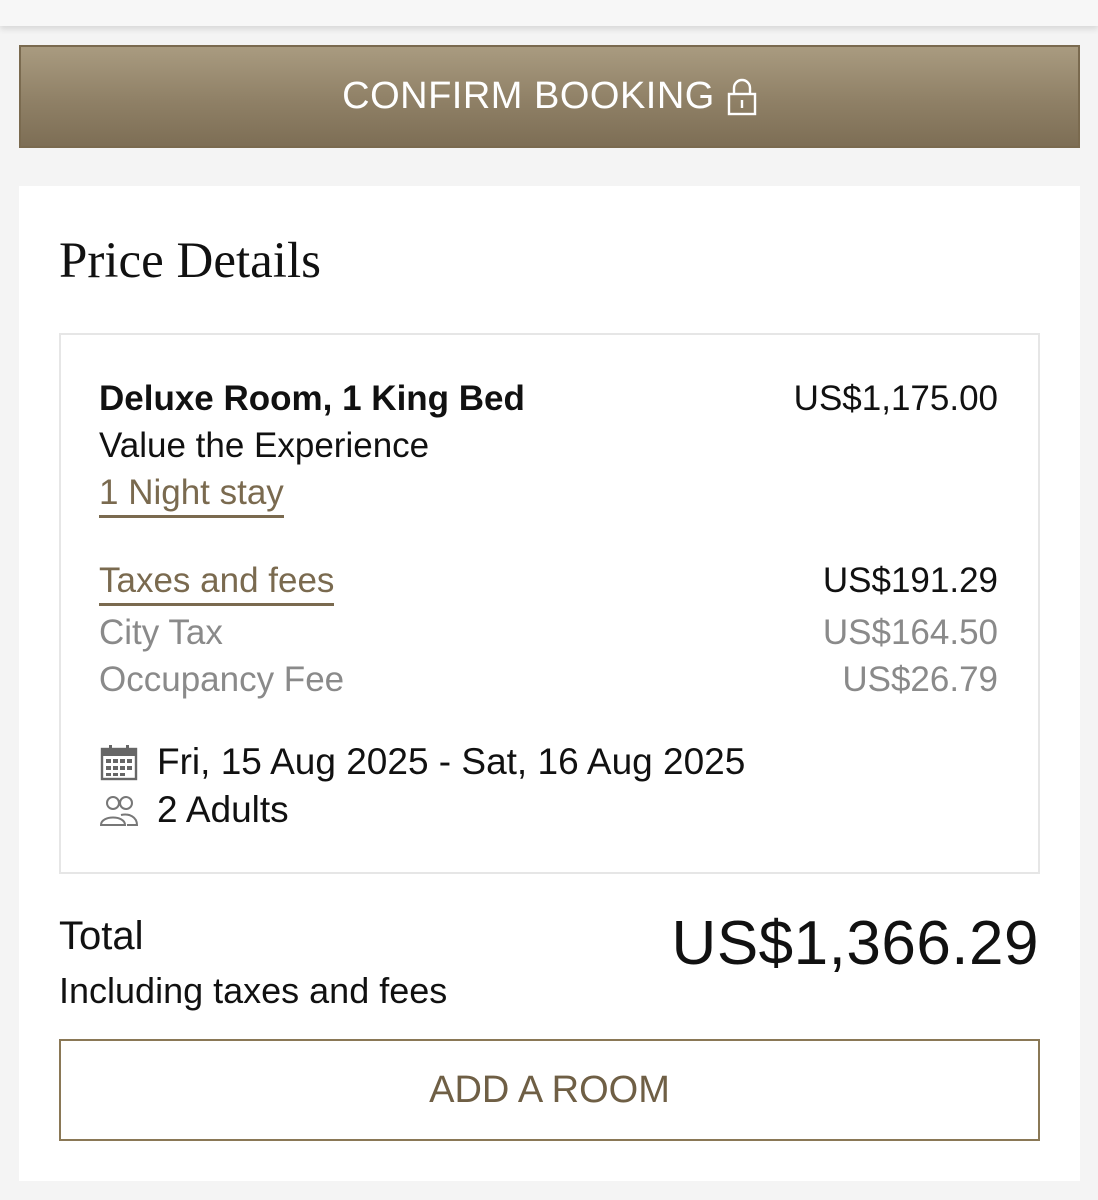 Image resolution: width=1098 pixels, height=1200 pixels. What do you see at coordinates (191, 495) in the screenshot?
I see `night-stay-link: 1 Night stay` at bounding box center [191, 495].